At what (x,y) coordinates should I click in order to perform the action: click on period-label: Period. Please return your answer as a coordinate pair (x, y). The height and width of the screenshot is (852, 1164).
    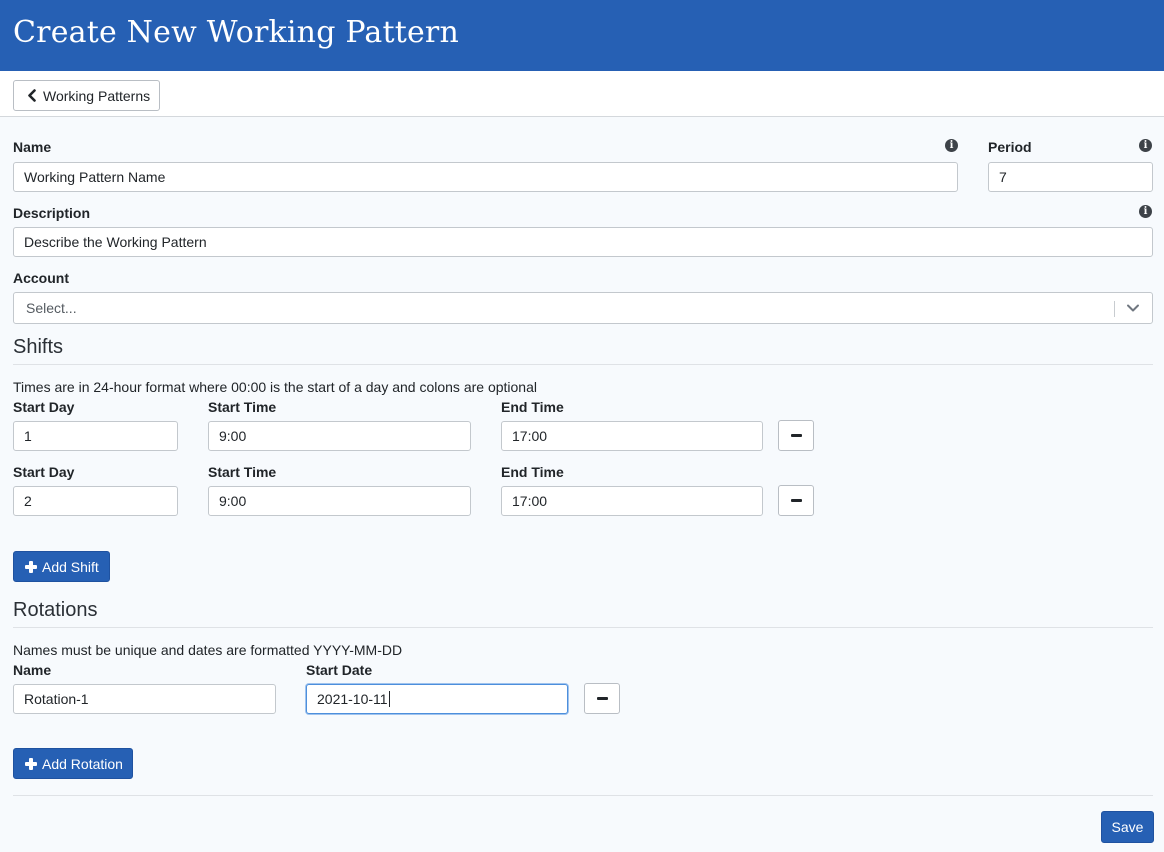
    Looking at the image, I should click on (1010, 147).